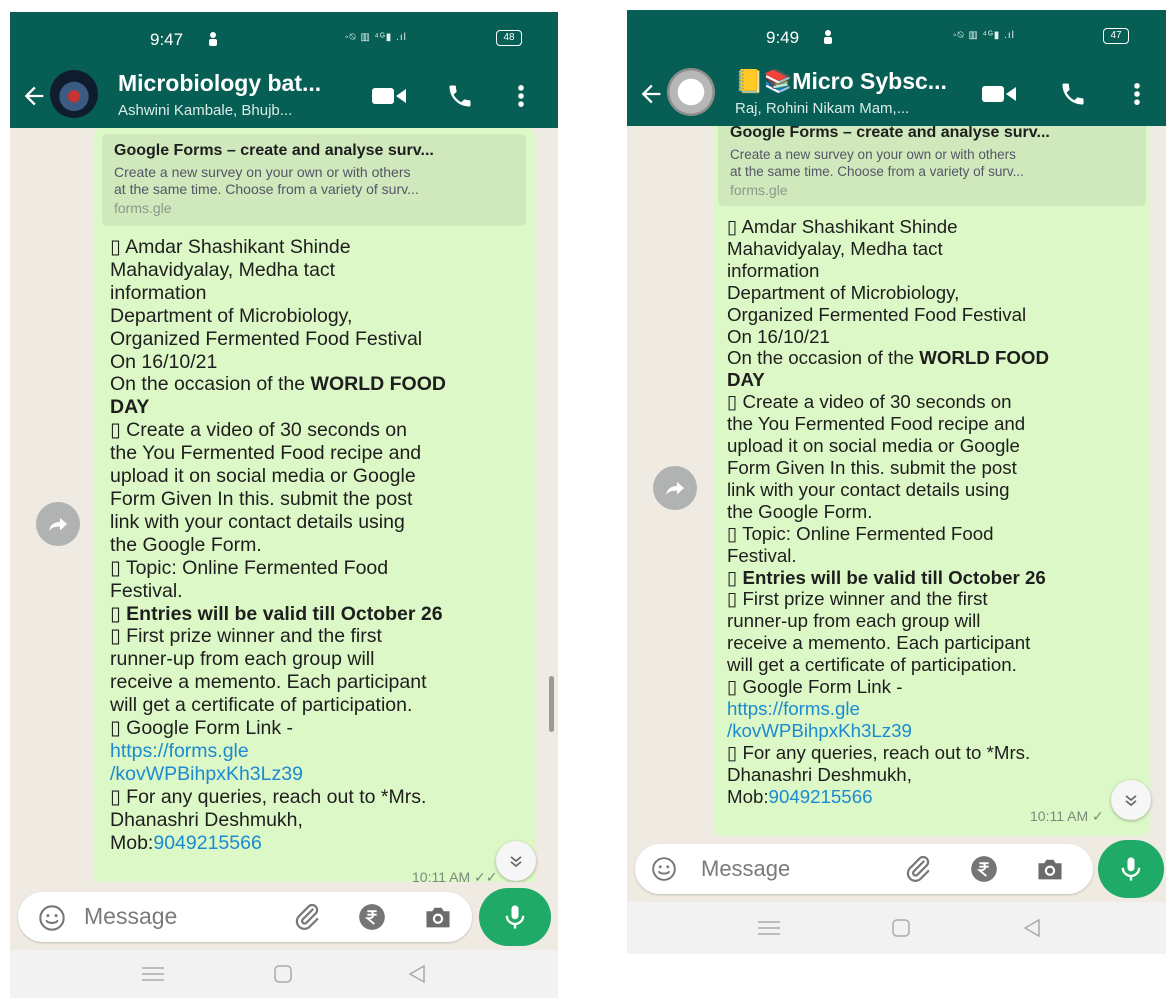  What do you see at coordinates (551, 704) in the screenshot?
I see `scrollbar-thumb` at bounding box center [551, 704].